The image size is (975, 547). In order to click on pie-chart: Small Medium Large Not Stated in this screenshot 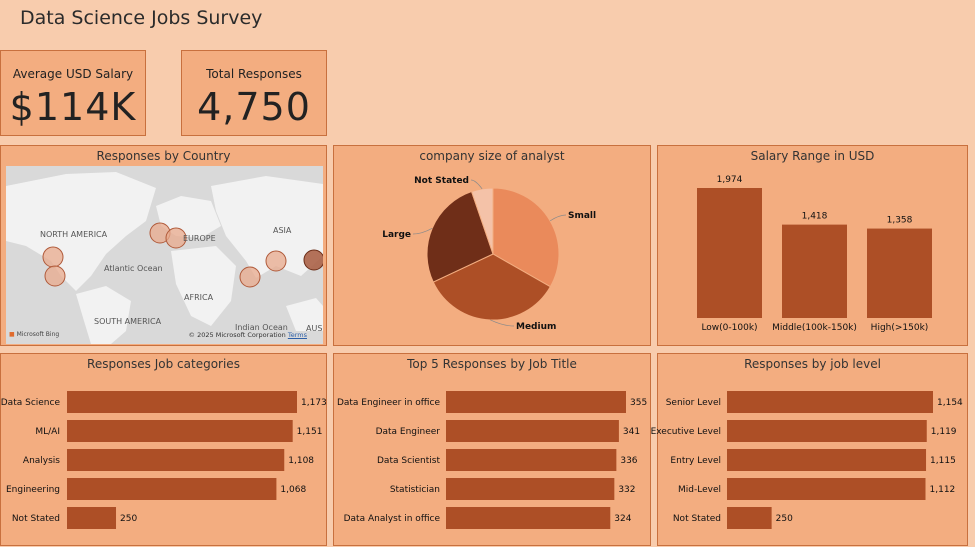, I will do `click(493, 246)`.